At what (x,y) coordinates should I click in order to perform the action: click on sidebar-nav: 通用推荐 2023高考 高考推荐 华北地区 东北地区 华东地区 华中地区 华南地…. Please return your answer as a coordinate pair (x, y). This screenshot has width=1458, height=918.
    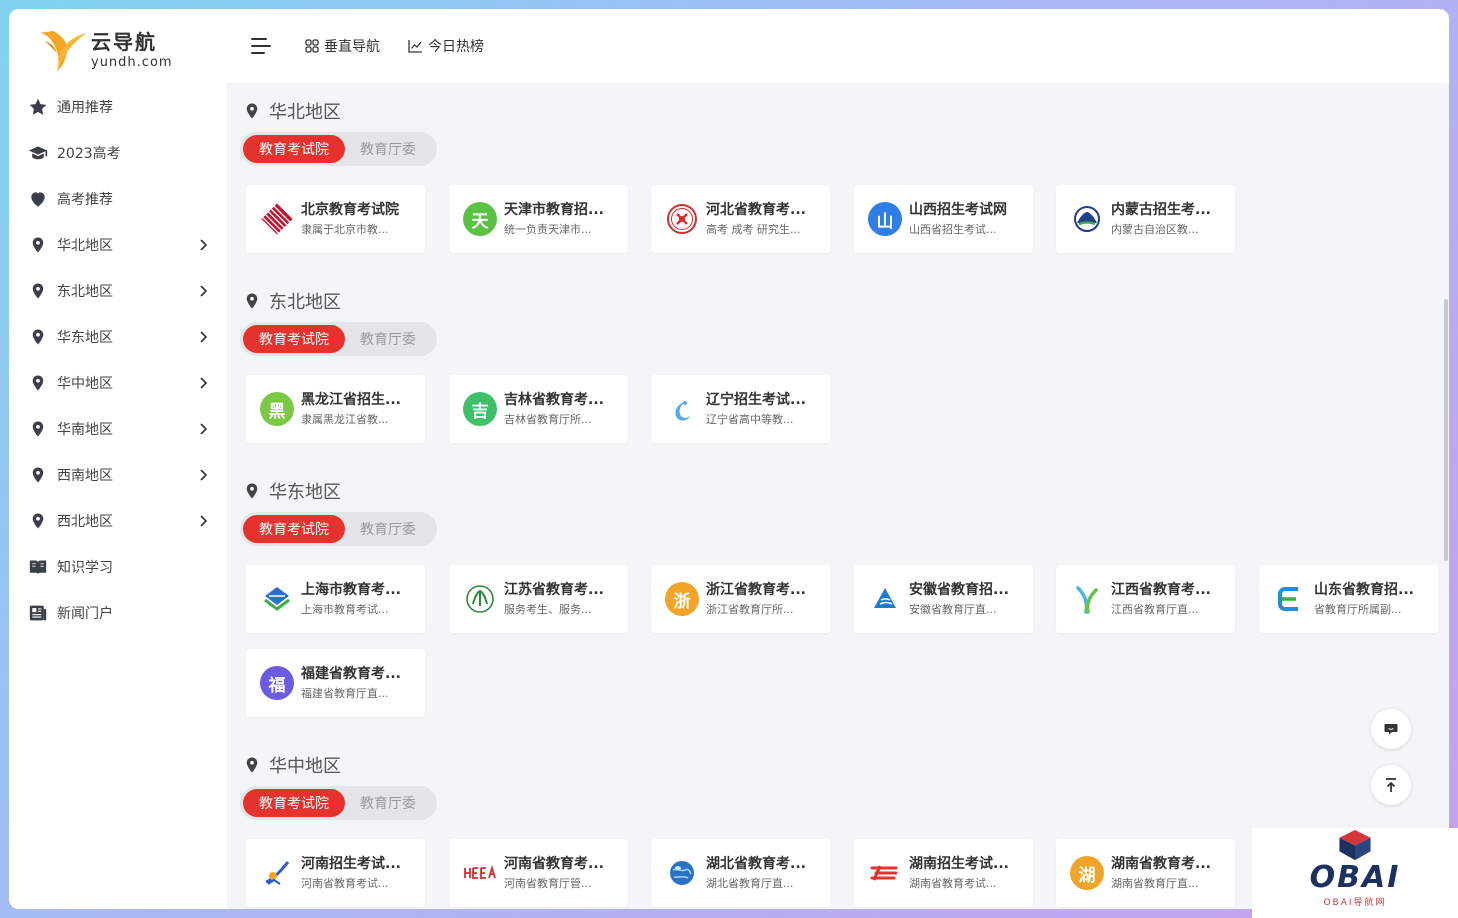
    Looking at the image, I should click on (118, 360).